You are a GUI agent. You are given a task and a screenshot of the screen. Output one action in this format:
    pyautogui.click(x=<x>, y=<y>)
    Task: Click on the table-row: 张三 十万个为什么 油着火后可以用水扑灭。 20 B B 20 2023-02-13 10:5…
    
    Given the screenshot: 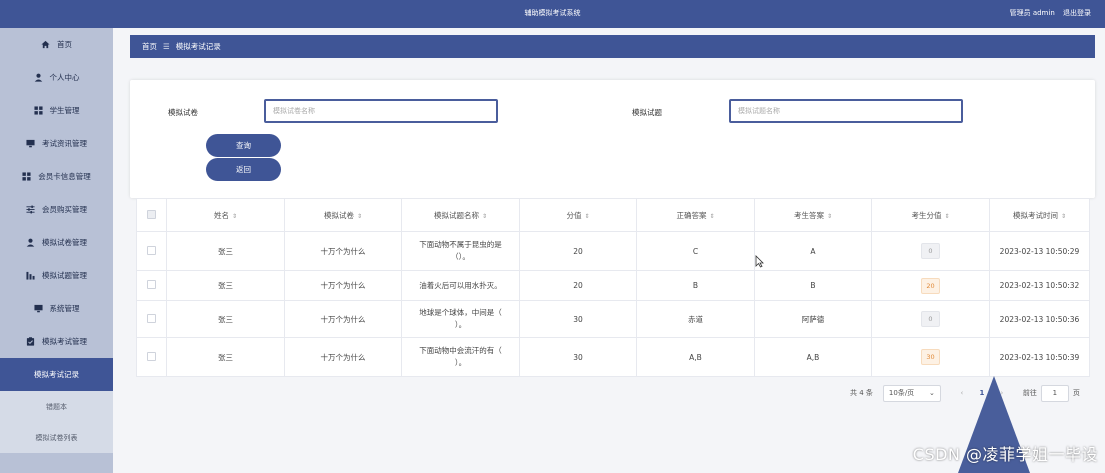 What is the action you would take?
    pyautogui.click(x=613, y=285)
    